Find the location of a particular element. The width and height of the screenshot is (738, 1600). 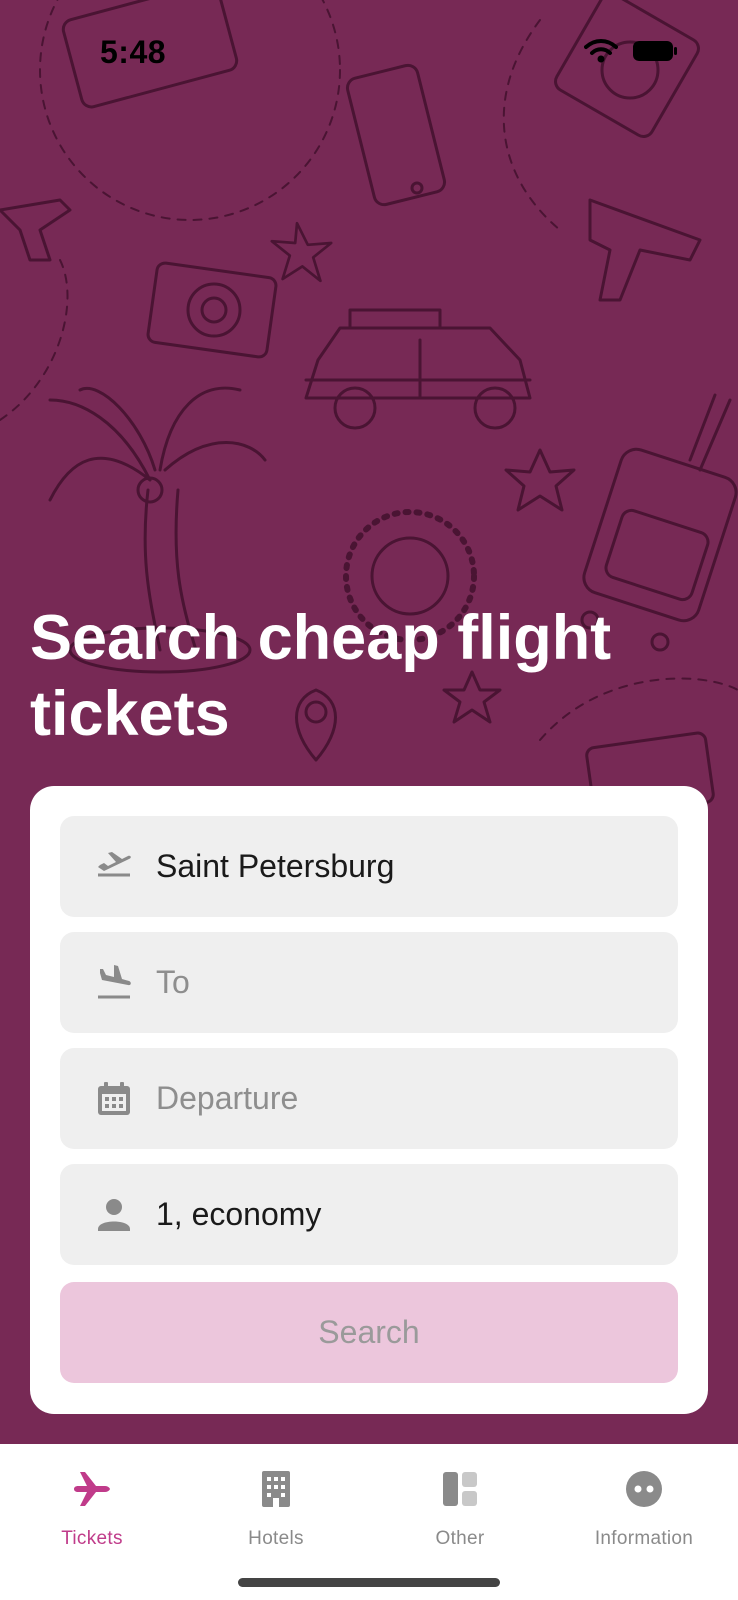

tab-other: Other is located at coordinates (460, 1504).